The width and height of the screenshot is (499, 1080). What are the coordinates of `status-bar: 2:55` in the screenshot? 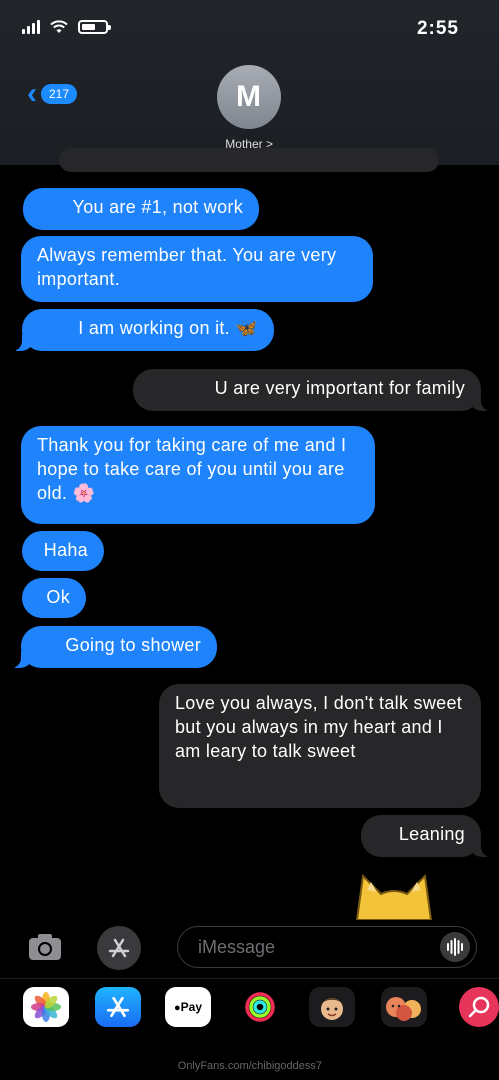 It's located at (249, 26).